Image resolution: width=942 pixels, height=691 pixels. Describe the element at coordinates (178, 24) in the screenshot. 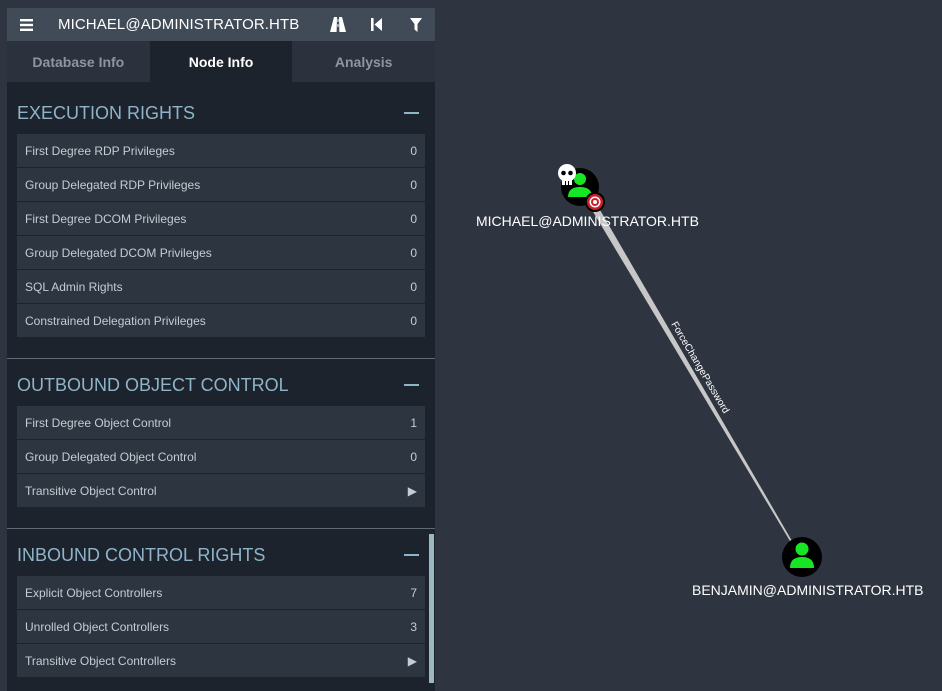

I see `selected-node-title: MICHAEL@ADMINISTRATOR.HTB` at that location.